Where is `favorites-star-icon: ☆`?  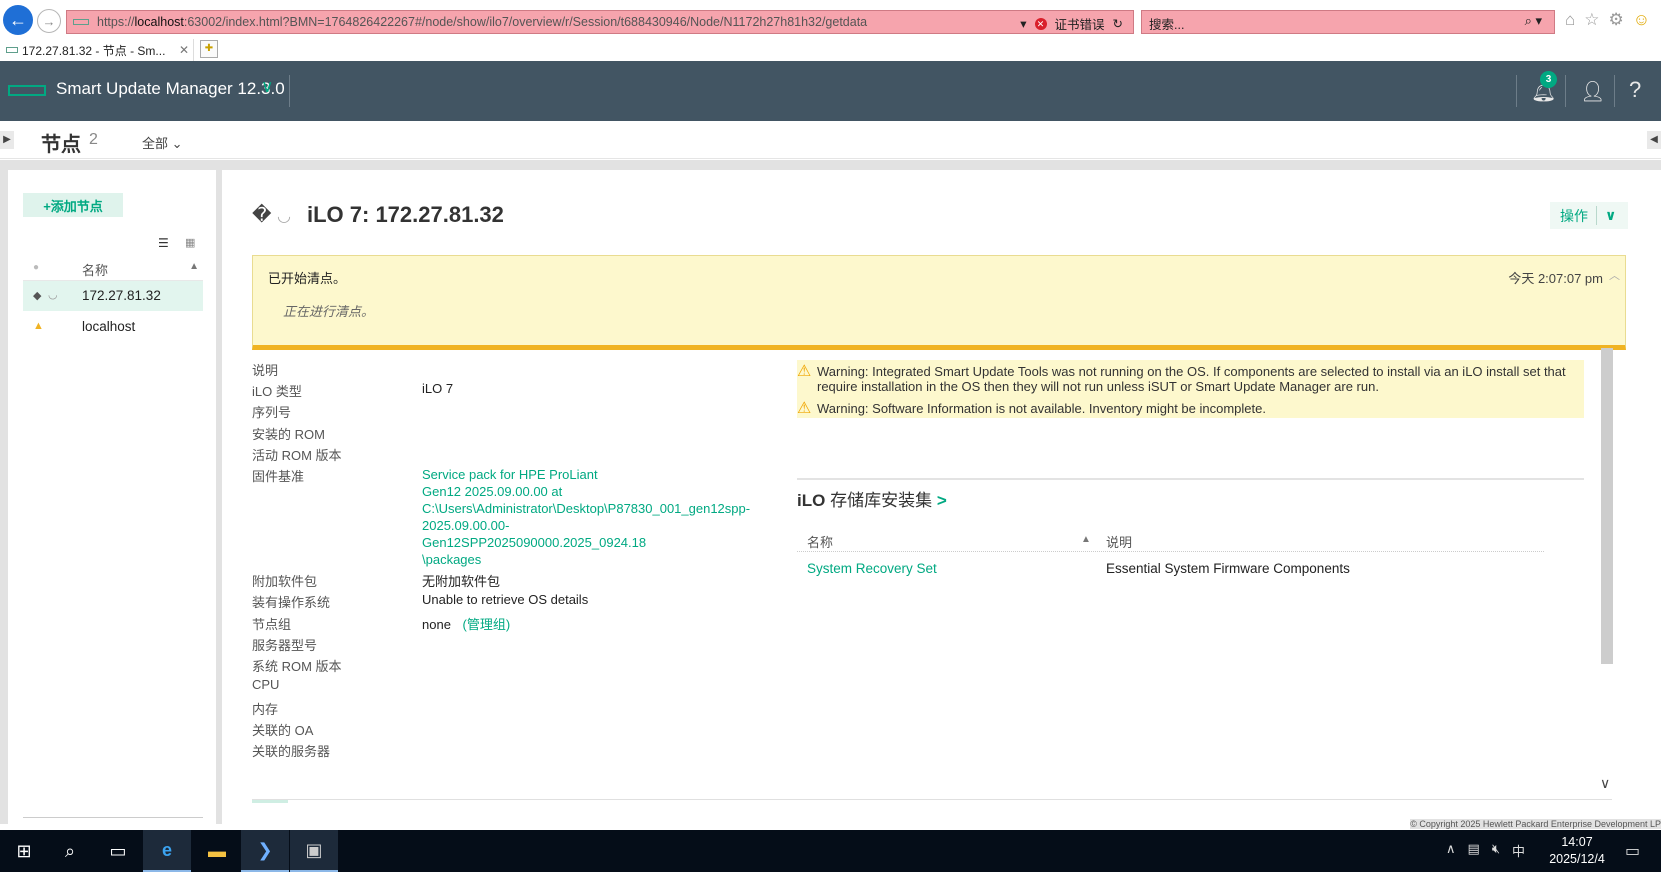 favorites-star-icon: ☆ is located at coordinates (1591, 20).